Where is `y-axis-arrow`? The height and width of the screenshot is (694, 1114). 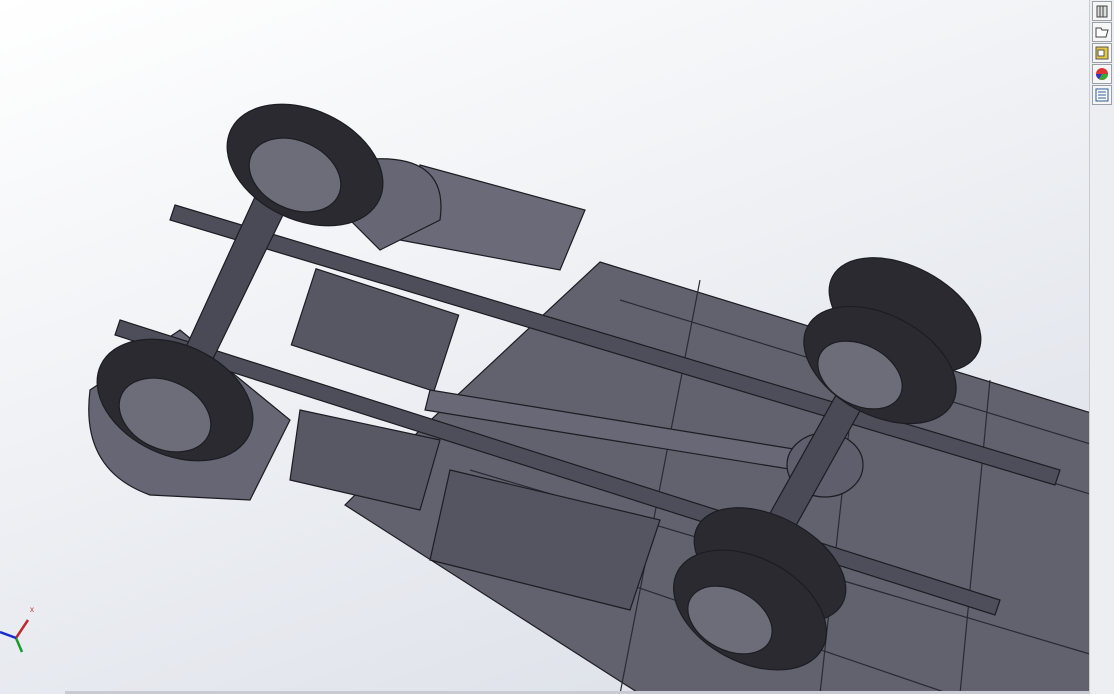
y-axis-arrow is located at coordinates (19, 645).